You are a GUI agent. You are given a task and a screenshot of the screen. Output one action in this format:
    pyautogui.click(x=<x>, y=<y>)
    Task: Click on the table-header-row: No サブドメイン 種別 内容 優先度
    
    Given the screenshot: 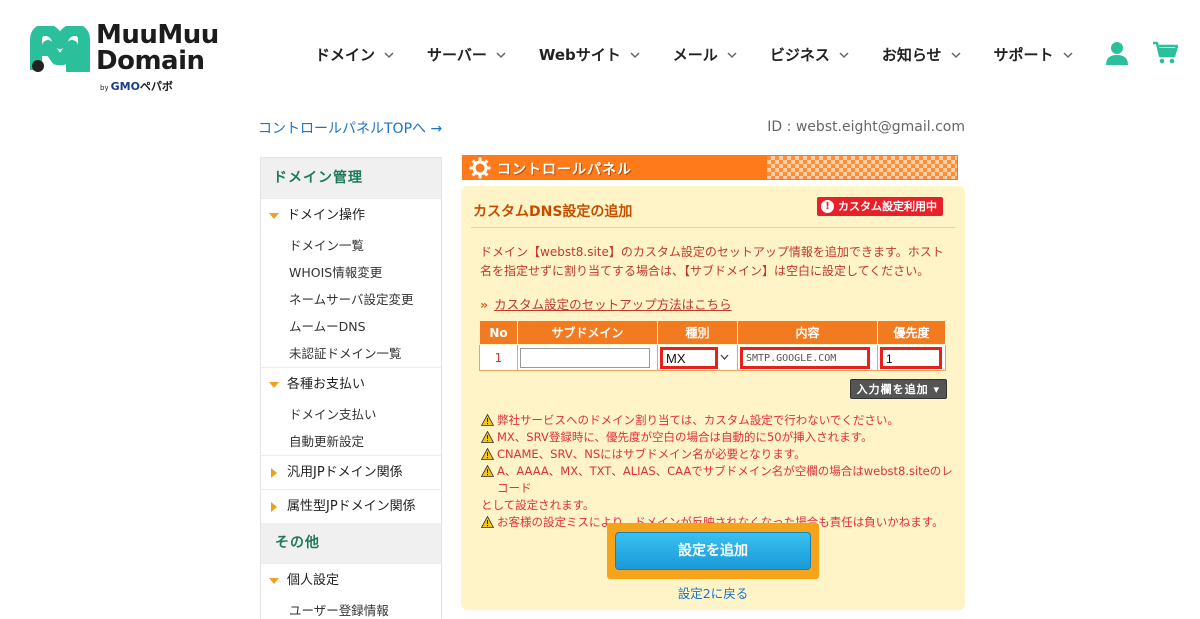 What is the action you would take?
    pyautogui.click(x=712, y=332)
    